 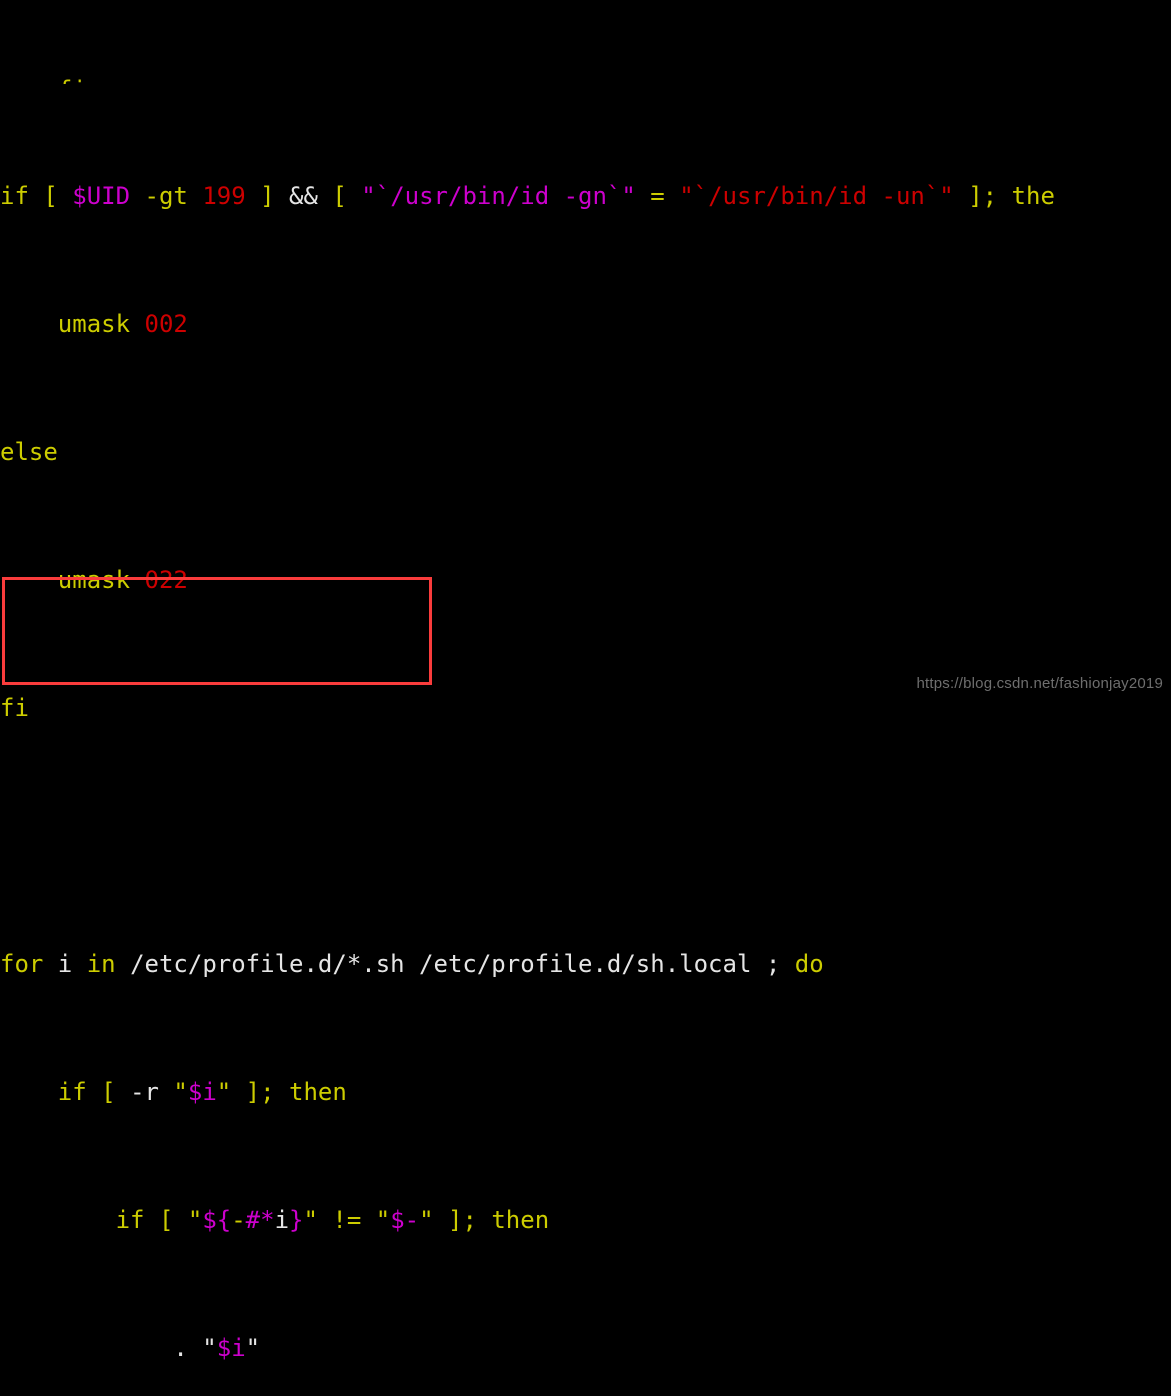 What do you see at coordinates (498, 196) in the screenshot?
I see `string-id-gn: "`/usr/bin/id -gn`"` at bounding box center [498, 196].